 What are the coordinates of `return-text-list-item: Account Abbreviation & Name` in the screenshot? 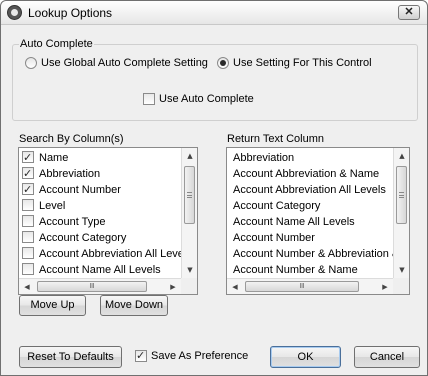 It's located at (318, 174).